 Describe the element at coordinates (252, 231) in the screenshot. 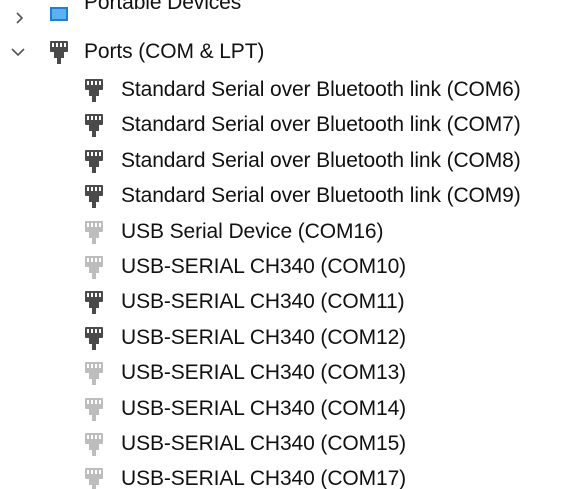

I see `port-device-label: USB Serial Device (COM16)` at that location.